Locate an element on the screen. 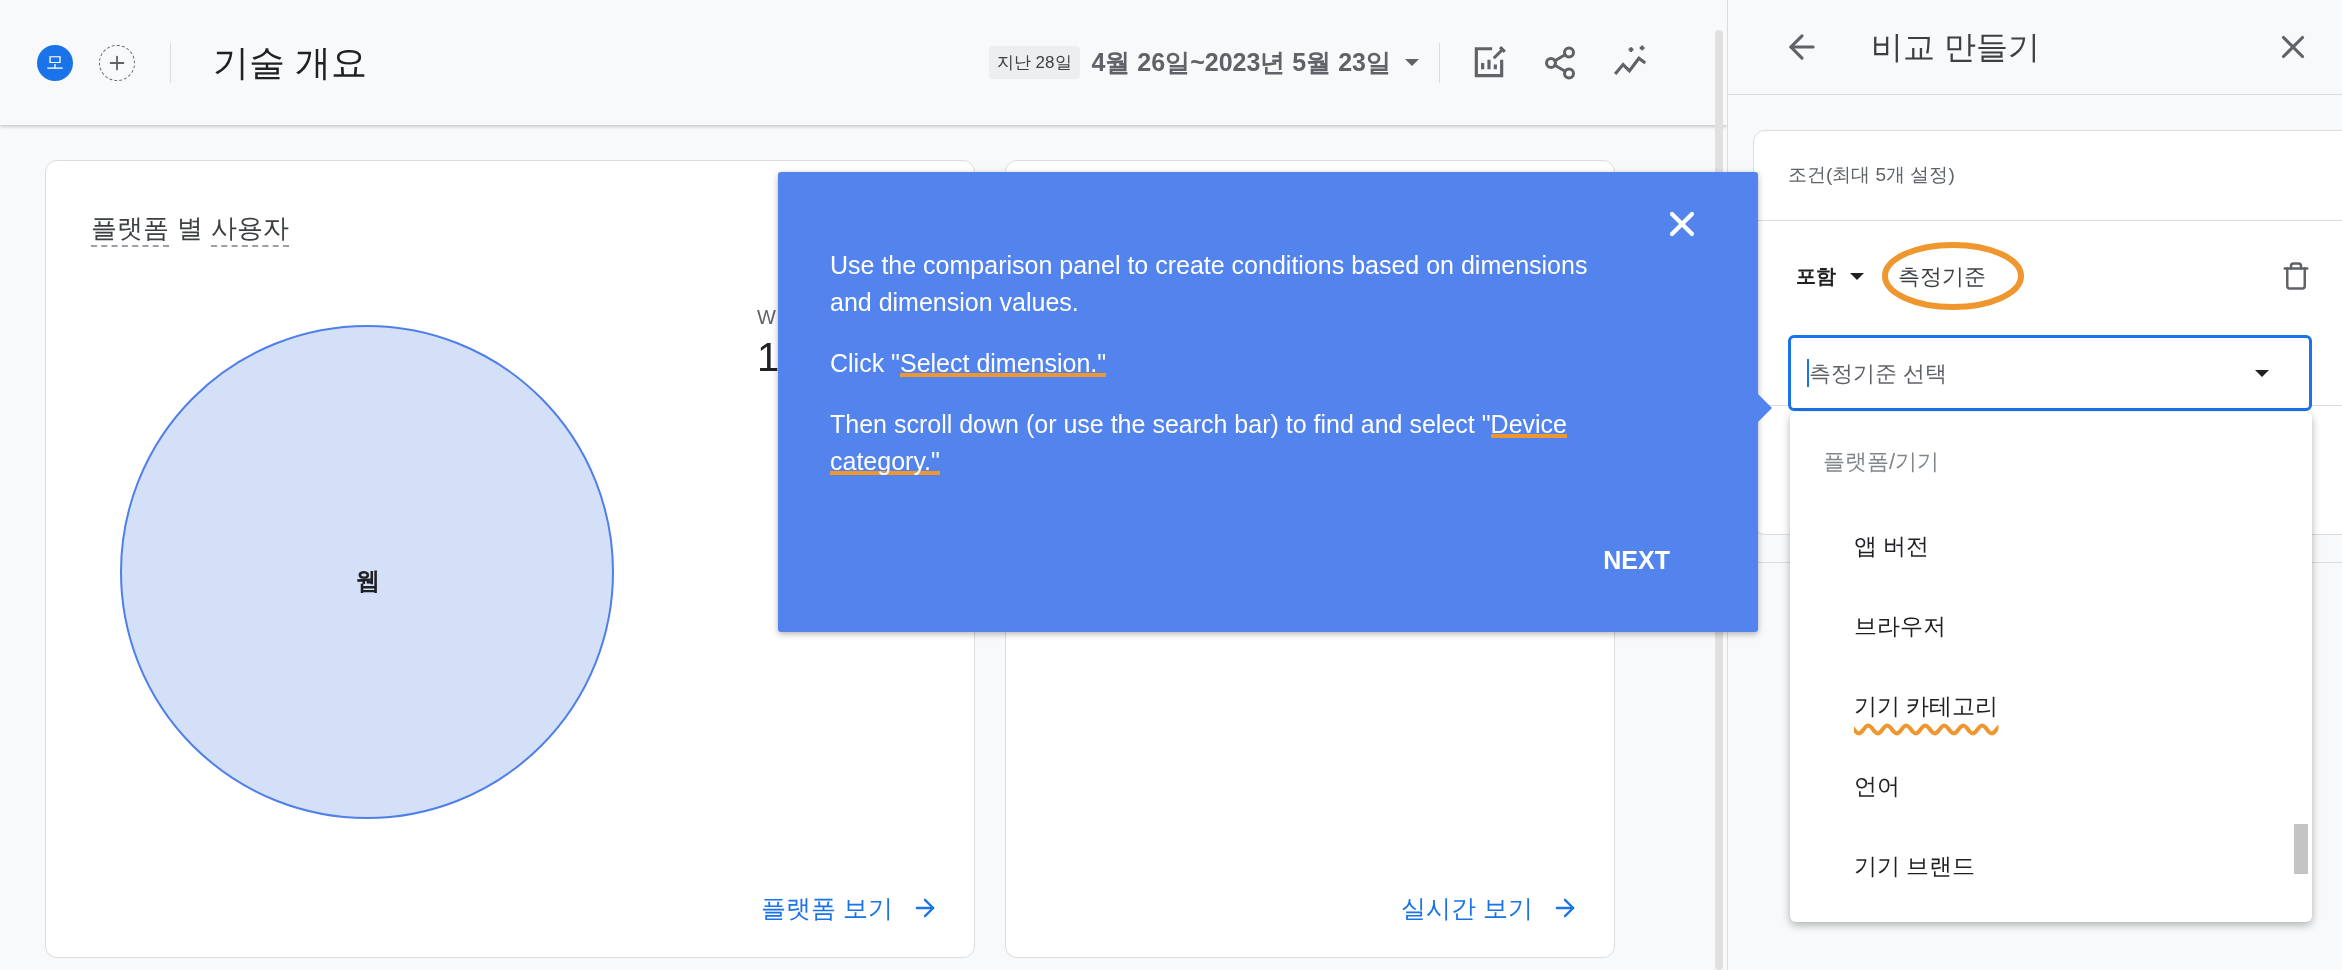 This screenshot has width=2342, height=970. legend-value: 1 is located at coordinates (768, 357).